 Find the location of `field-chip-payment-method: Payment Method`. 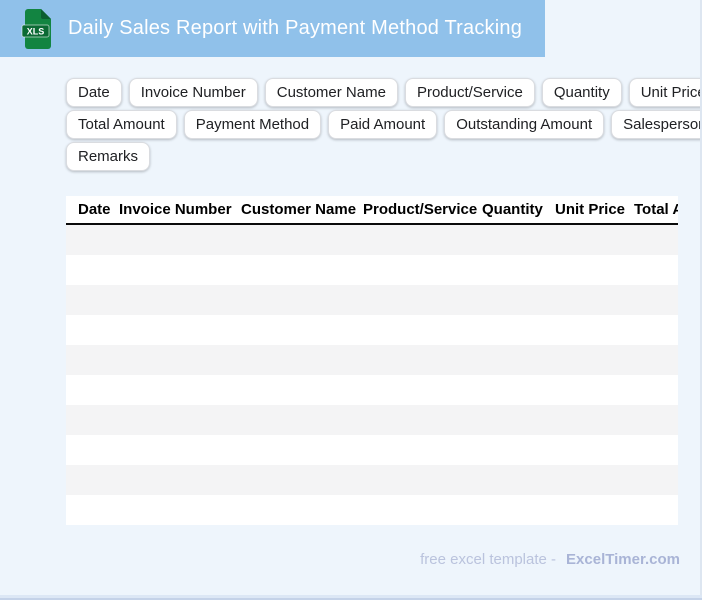

field-chip-payment-method: Payment Method is located at coordinates (252, 124).